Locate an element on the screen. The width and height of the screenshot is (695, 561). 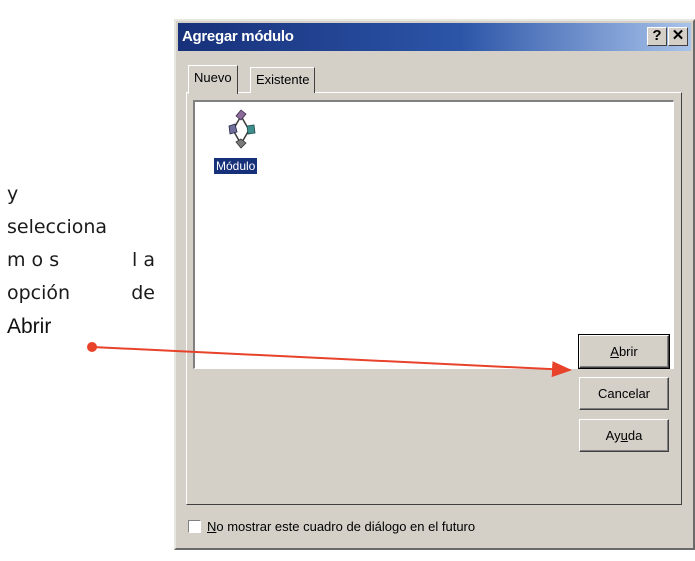
help-dialog-button: Ayuda is located at coordinates (624, 435).